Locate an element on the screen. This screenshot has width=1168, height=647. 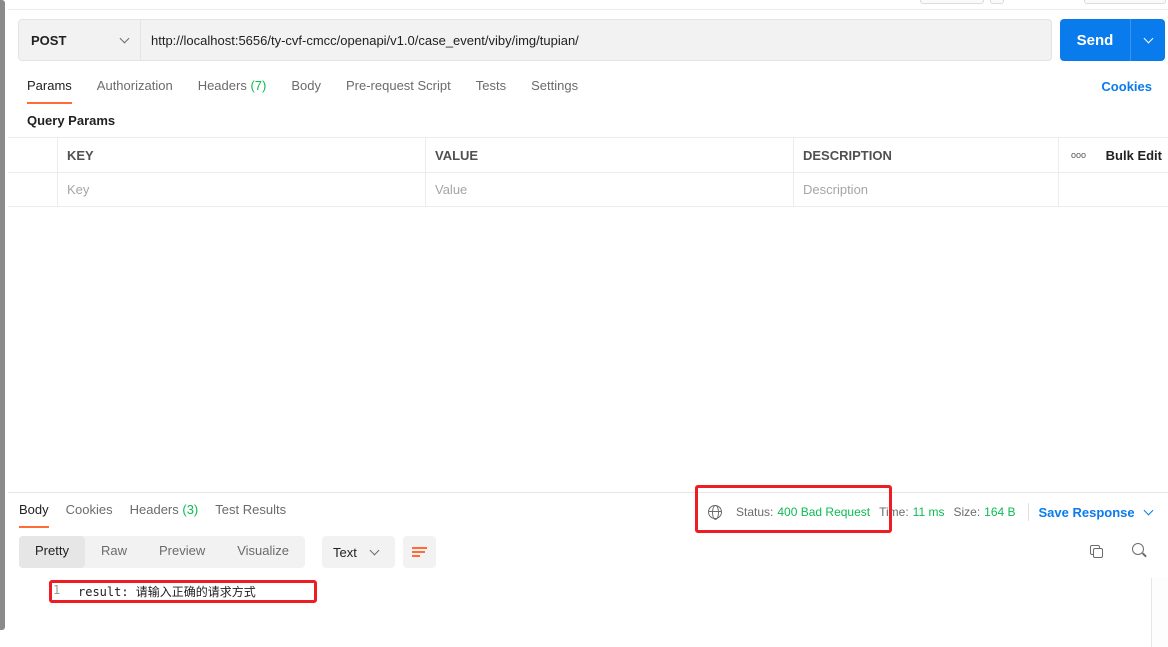
tab-settings: Settings is located at coordinates (554, 90).